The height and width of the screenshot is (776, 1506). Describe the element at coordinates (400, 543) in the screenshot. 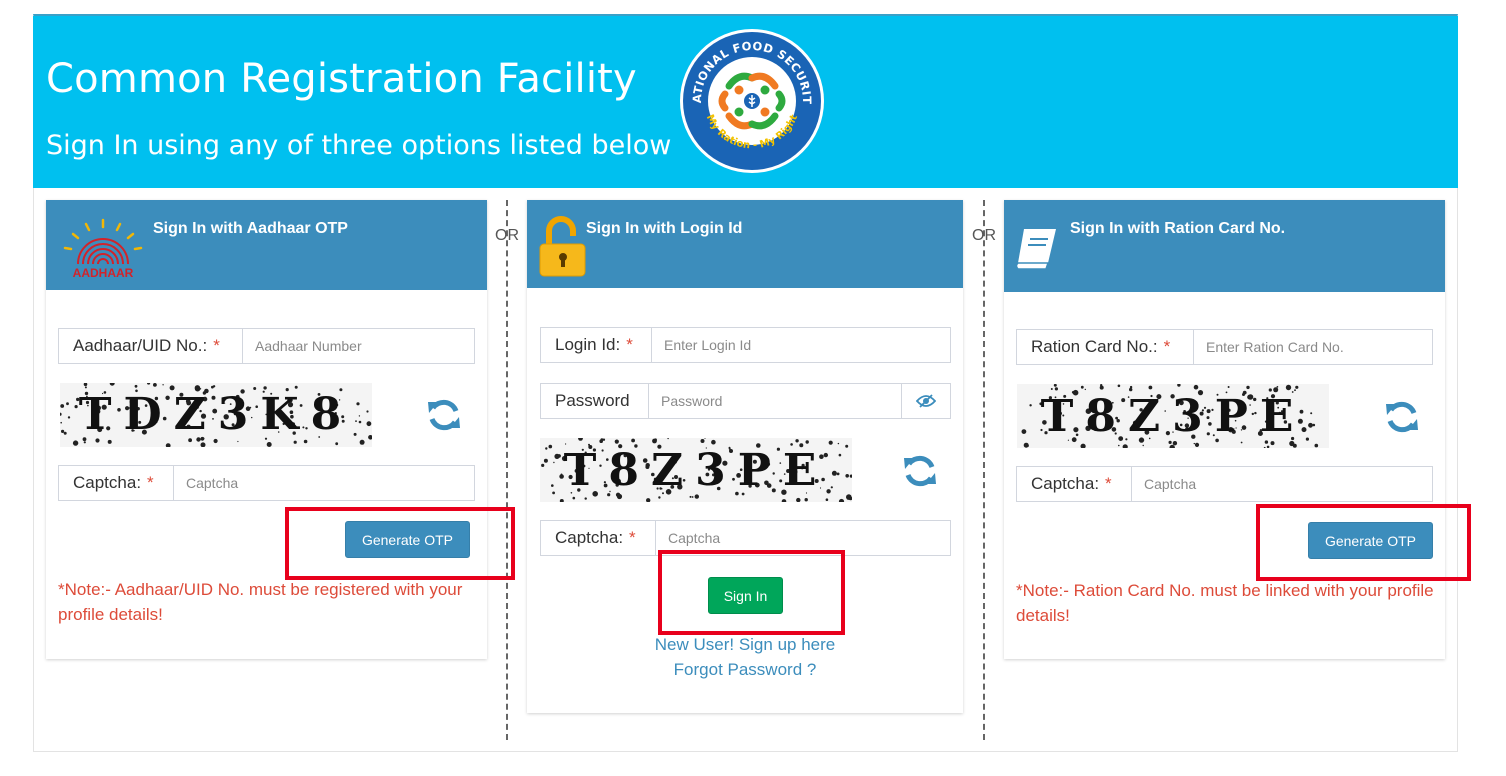

I see `highlight-box-aadhaar-button` at that location.